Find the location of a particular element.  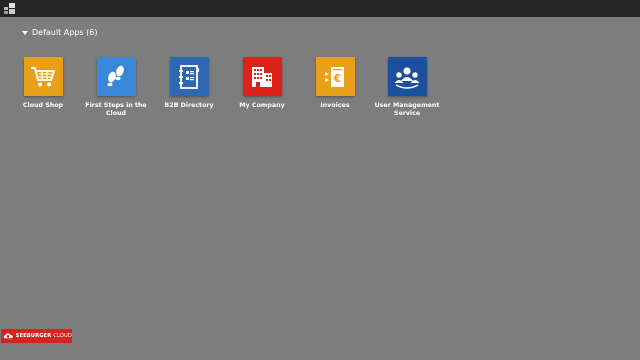

seeburger-cloud-logo: SEEBURGER CLOUD is located at coordinates (36, 336).